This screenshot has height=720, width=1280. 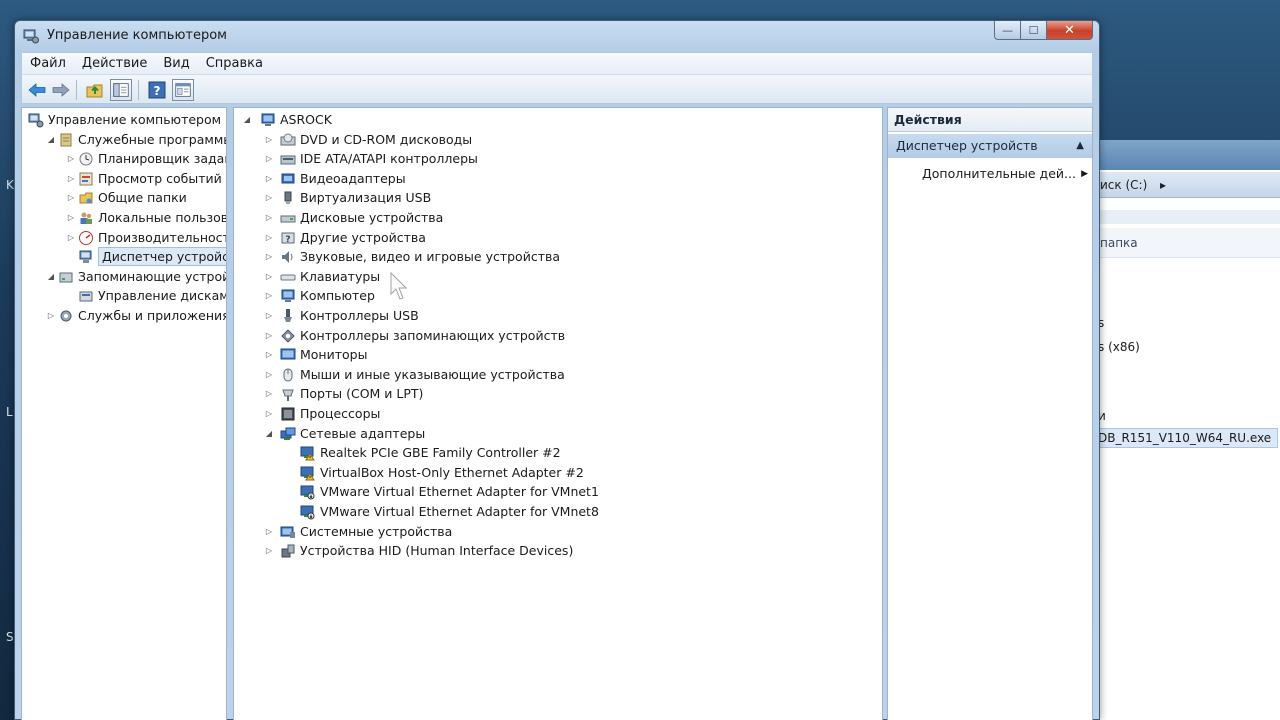 I want to click on device-item: VirtualBox Host-Only Ethernet Adapter #2, so click(x=558, y=472).